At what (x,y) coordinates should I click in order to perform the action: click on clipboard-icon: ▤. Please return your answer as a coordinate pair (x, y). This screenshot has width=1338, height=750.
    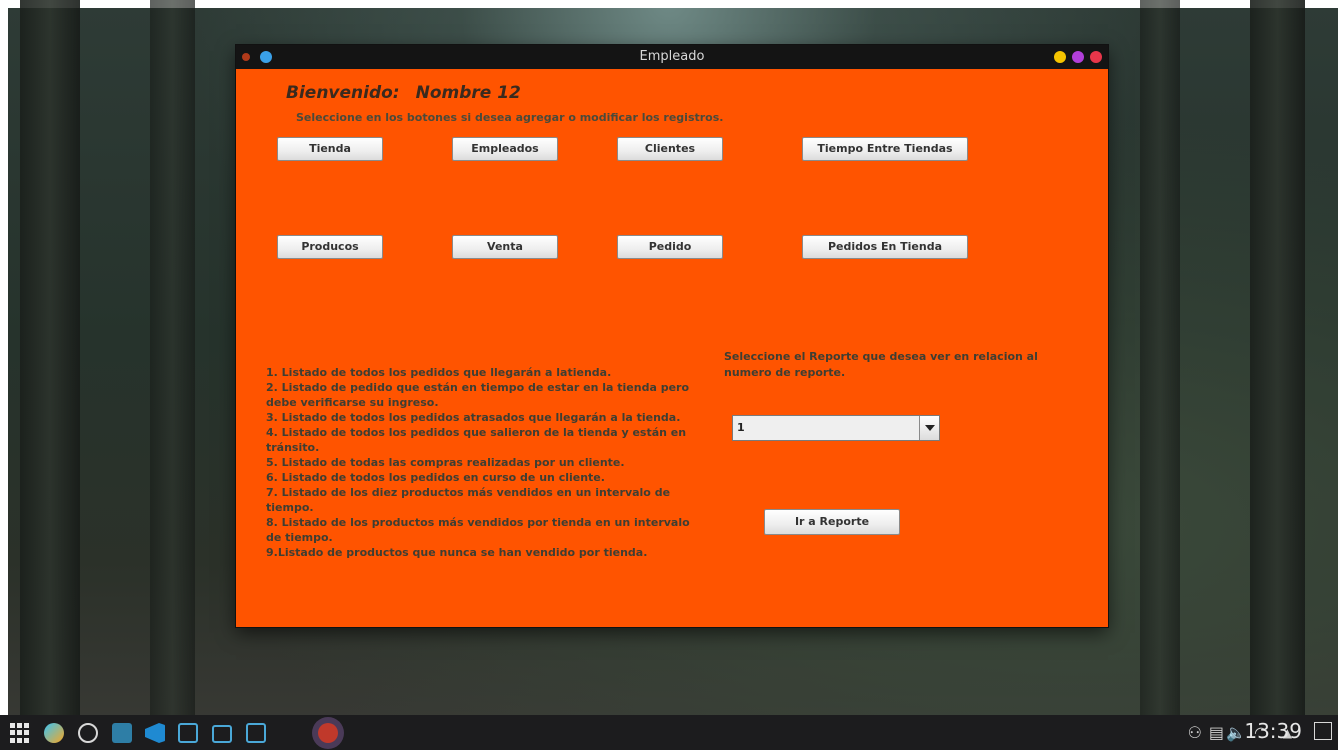
    Looking at the image, I should click on (1216, 732).